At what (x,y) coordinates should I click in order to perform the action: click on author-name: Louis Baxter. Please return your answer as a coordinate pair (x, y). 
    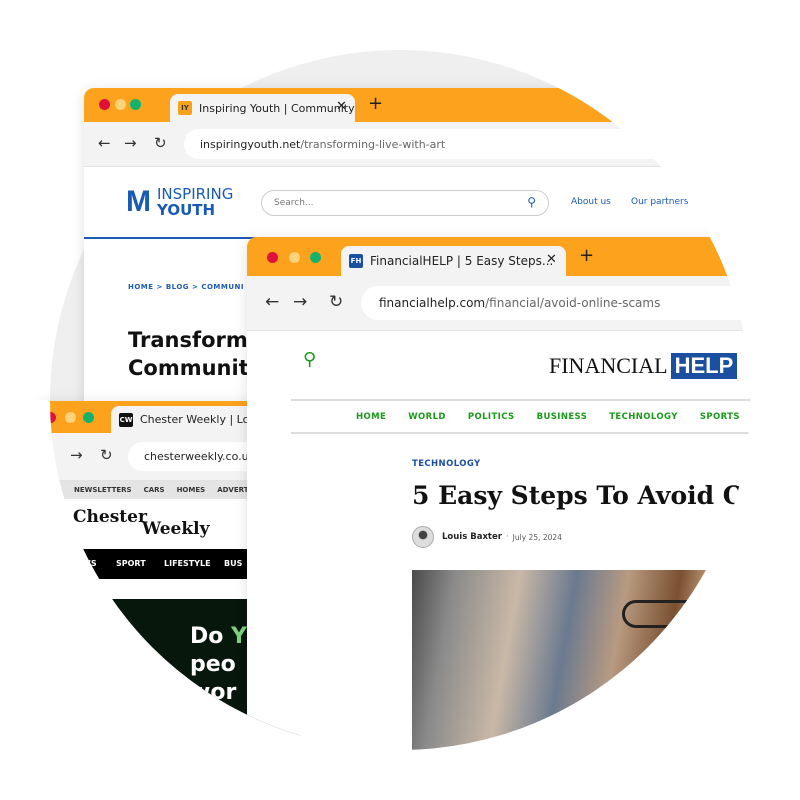
    Looking at the image, I should click on (472, 537).